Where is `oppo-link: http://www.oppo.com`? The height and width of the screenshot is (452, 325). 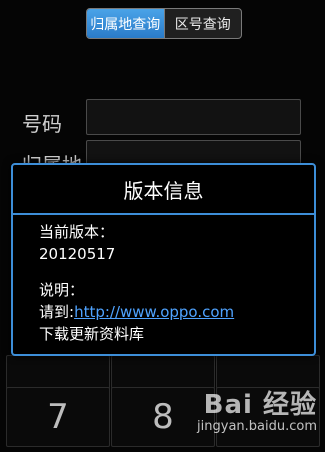 oppo-link: http://www.oppo.com is located at coordinates (154, 312).